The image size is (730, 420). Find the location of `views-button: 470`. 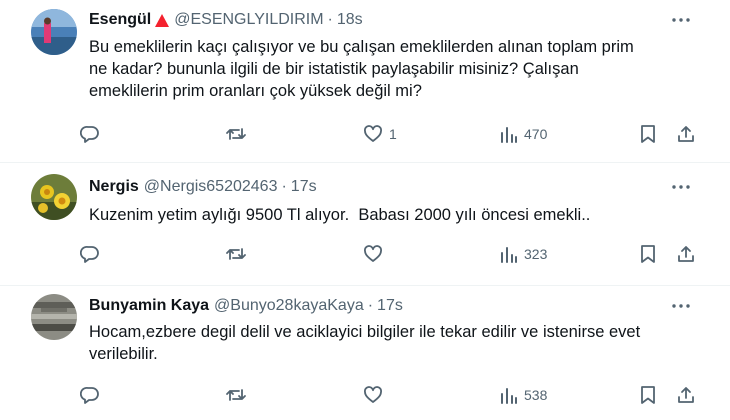

views-button: 470 is located at coordinates (523, 134).